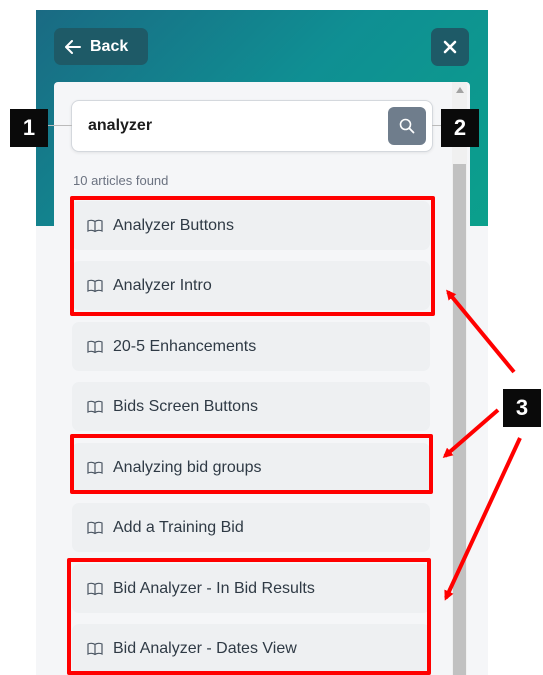 The image size is (543, 675). I want to click on callout-3: 3, so click(522, 408).